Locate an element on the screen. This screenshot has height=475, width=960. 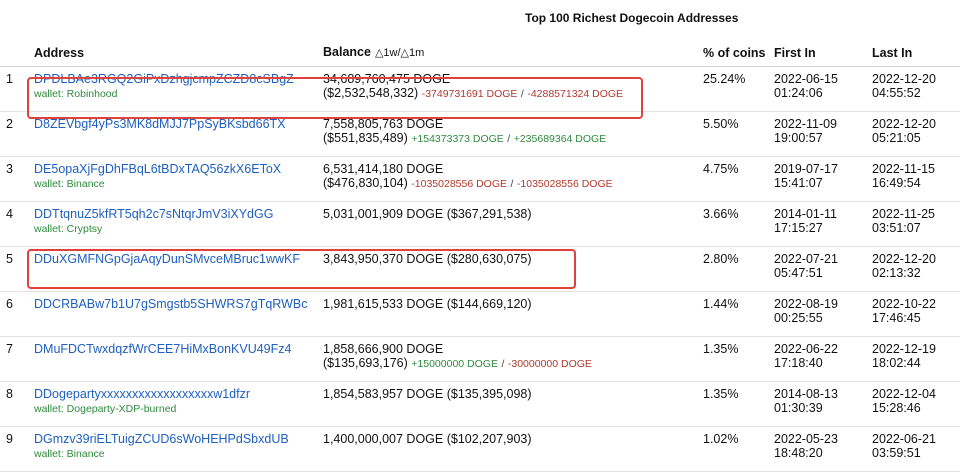
balance-header-label: Balance is located at coordinates (347, 51).